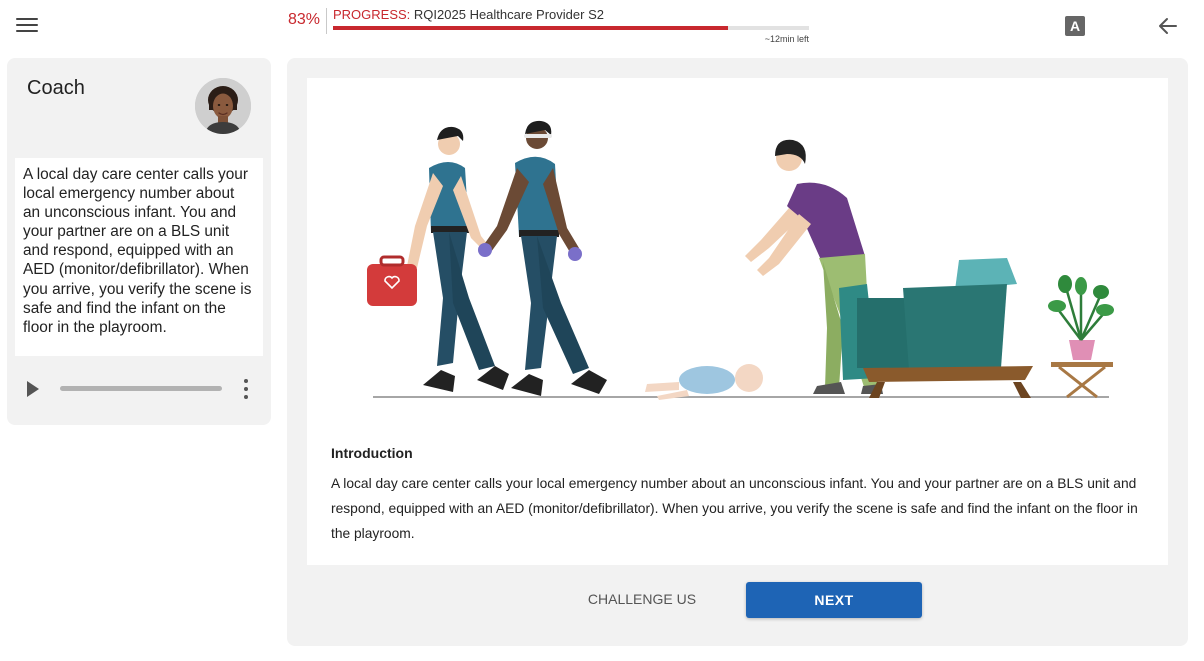 This screenshot has width=1204, height=661. I want to click on text-size-icon: A, so click(1075, 26).